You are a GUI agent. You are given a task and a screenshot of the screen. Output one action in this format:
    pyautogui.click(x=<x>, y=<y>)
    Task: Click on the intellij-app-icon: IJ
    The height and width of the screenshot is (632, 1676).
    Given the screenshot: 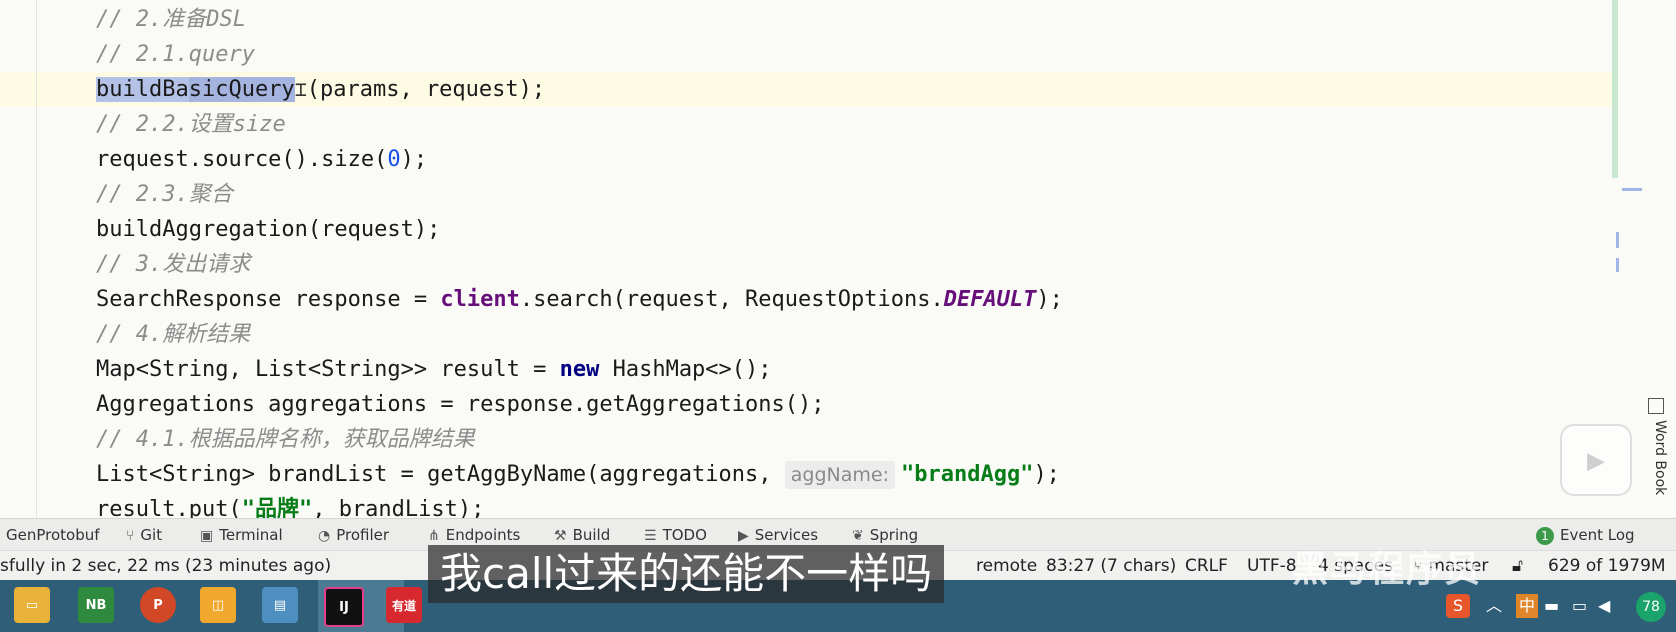 What is the action you would take?
    pyautogui.click(x=344, y=607)
    